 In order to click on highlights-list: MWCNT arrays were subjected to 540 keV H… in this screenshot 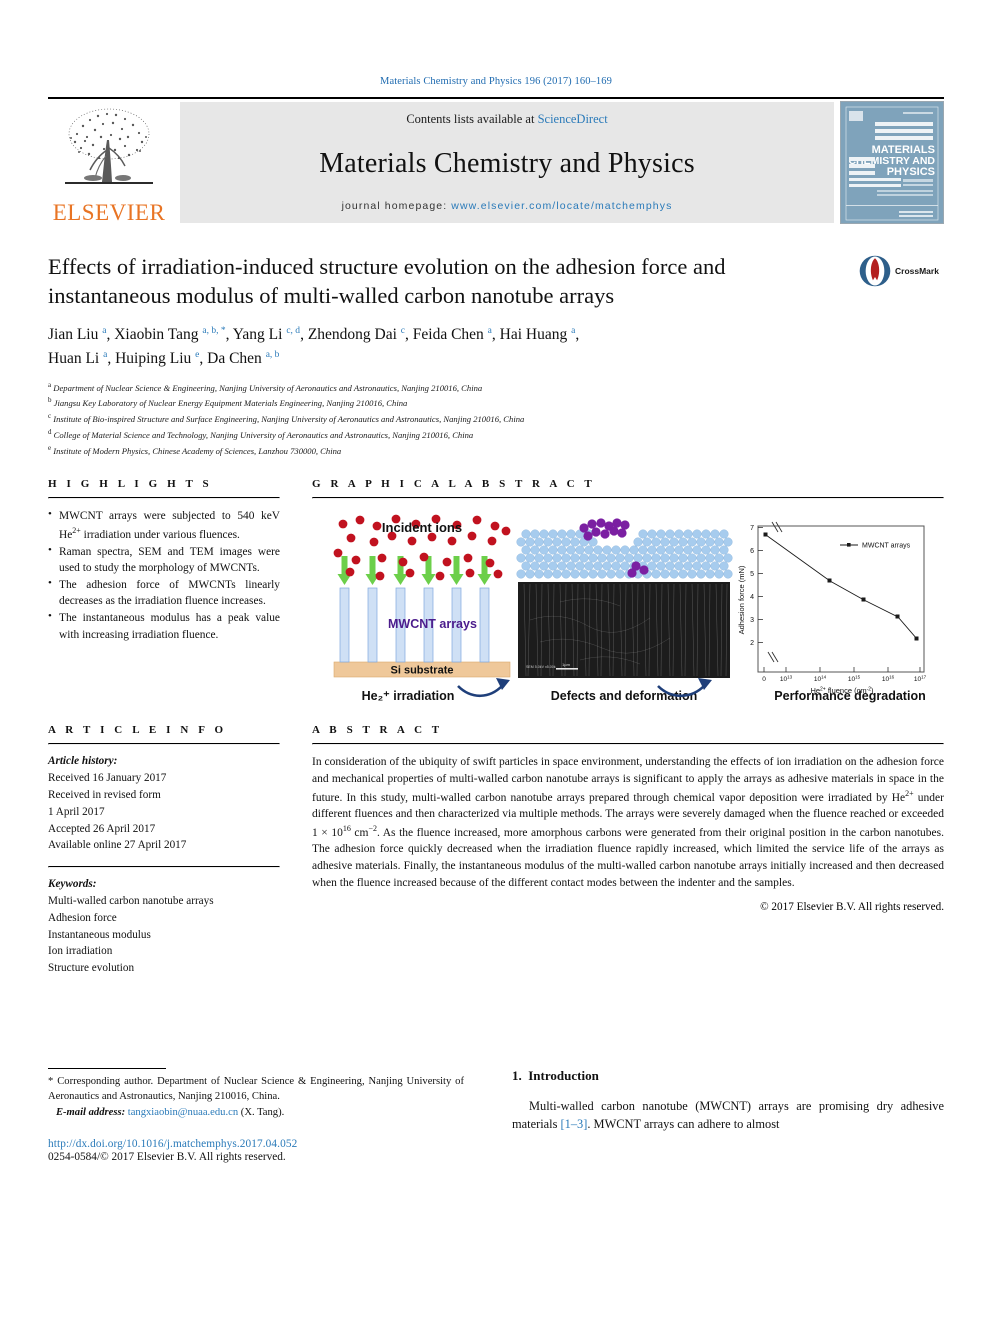, I will do `click(164, 574)`.